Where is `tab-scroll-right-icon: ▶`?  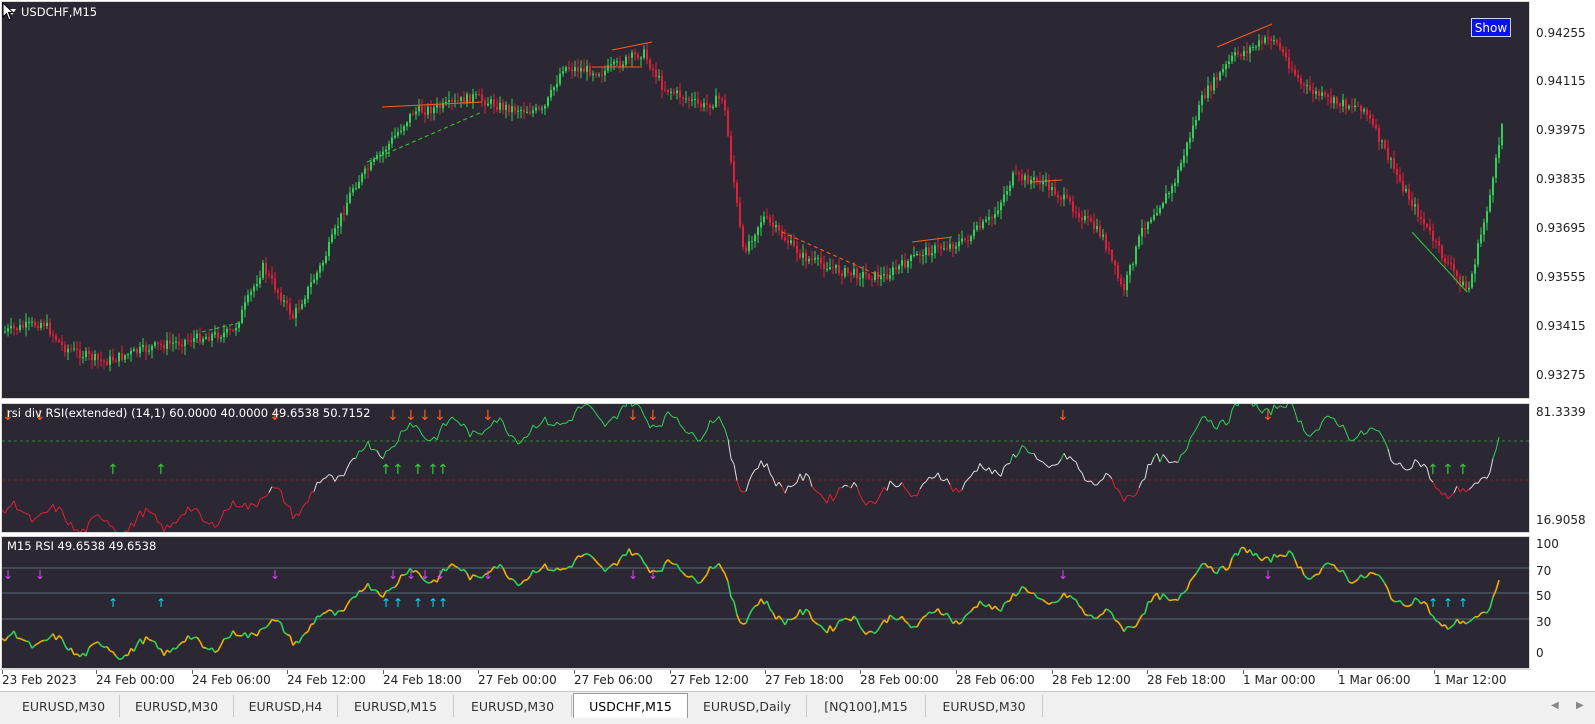 tab-scroll-right-icon: ▶ is located at coordinates (1580, 705).